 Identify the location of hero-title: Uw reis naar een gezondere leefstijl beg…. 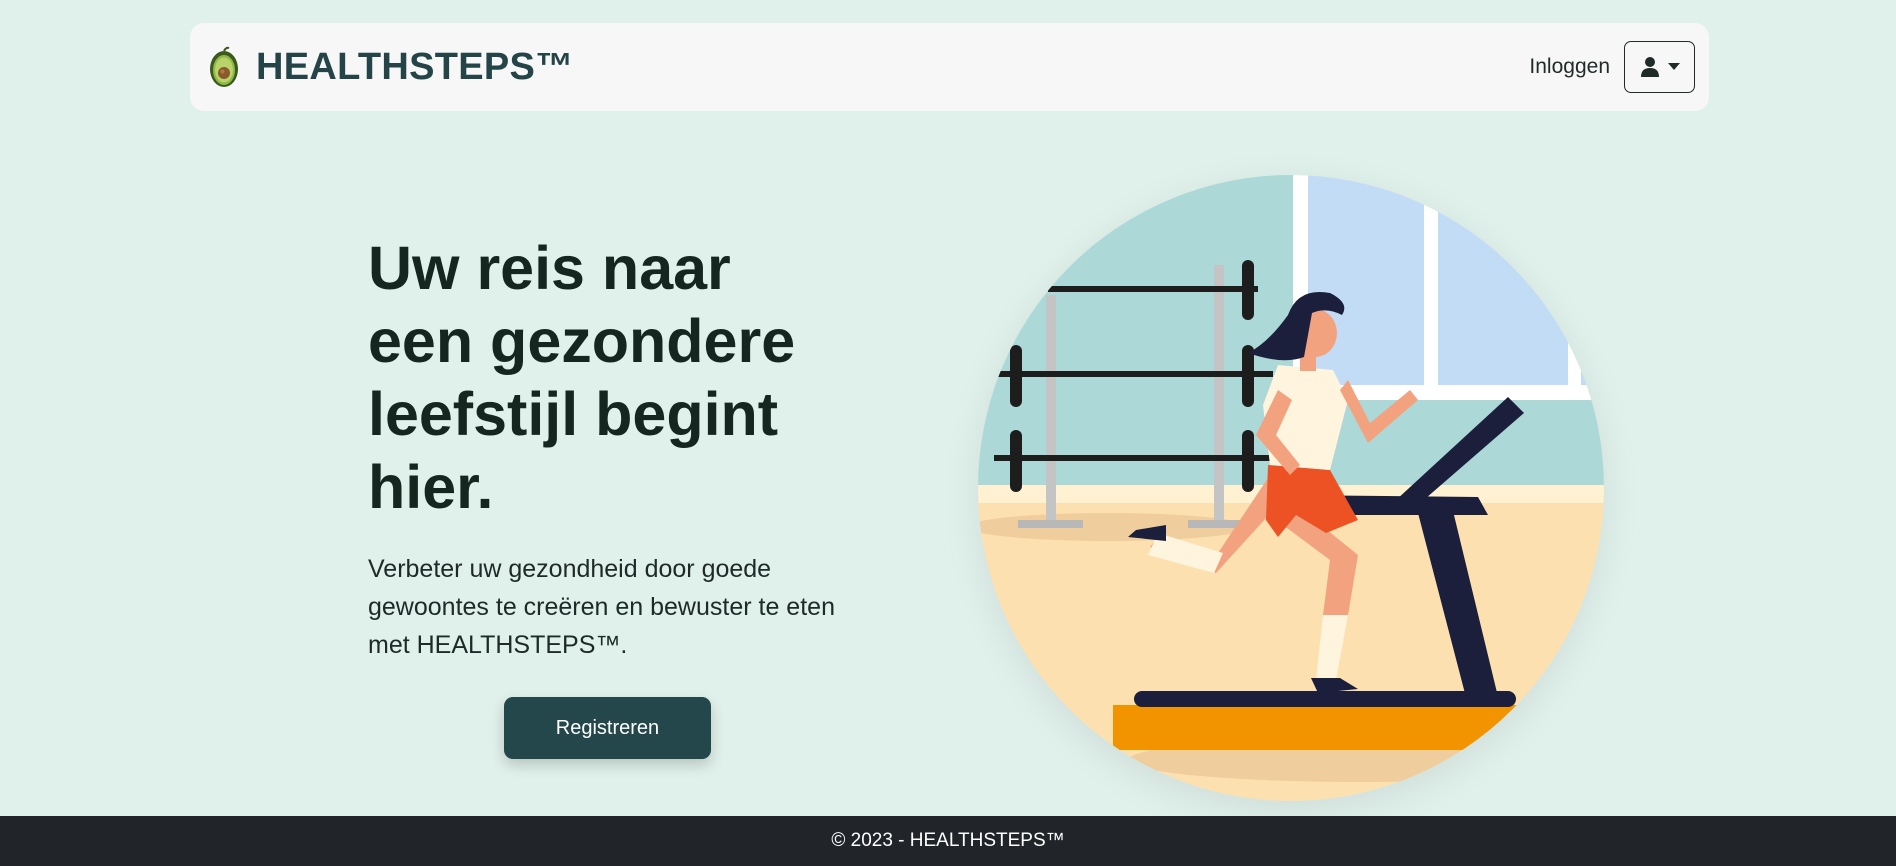
(582, 377).